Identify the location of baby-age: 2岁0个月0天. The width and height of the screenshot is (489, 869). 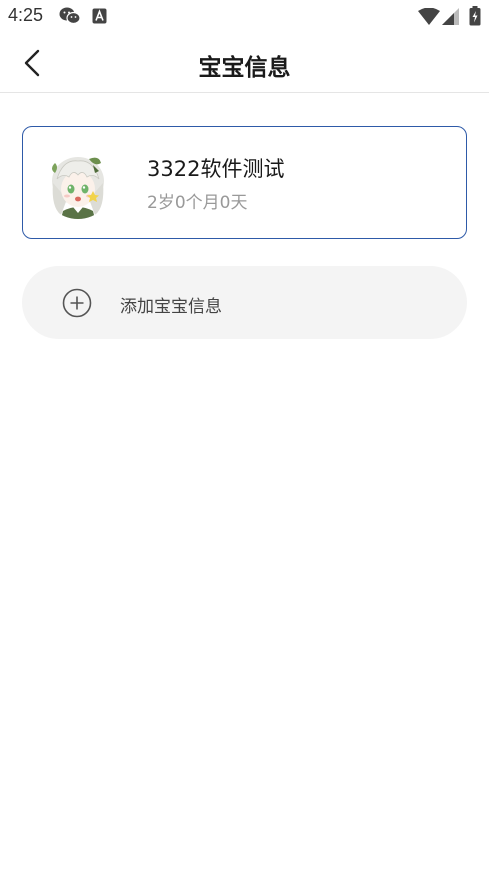
(197, 203).